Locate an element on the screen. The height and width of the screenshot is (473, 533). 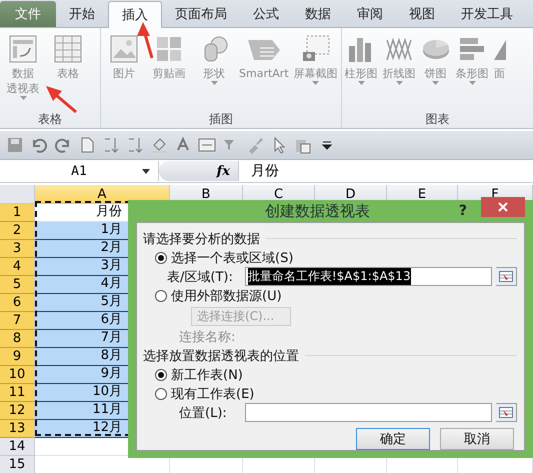
row-header: 1 is located at coordinates (17, 213).